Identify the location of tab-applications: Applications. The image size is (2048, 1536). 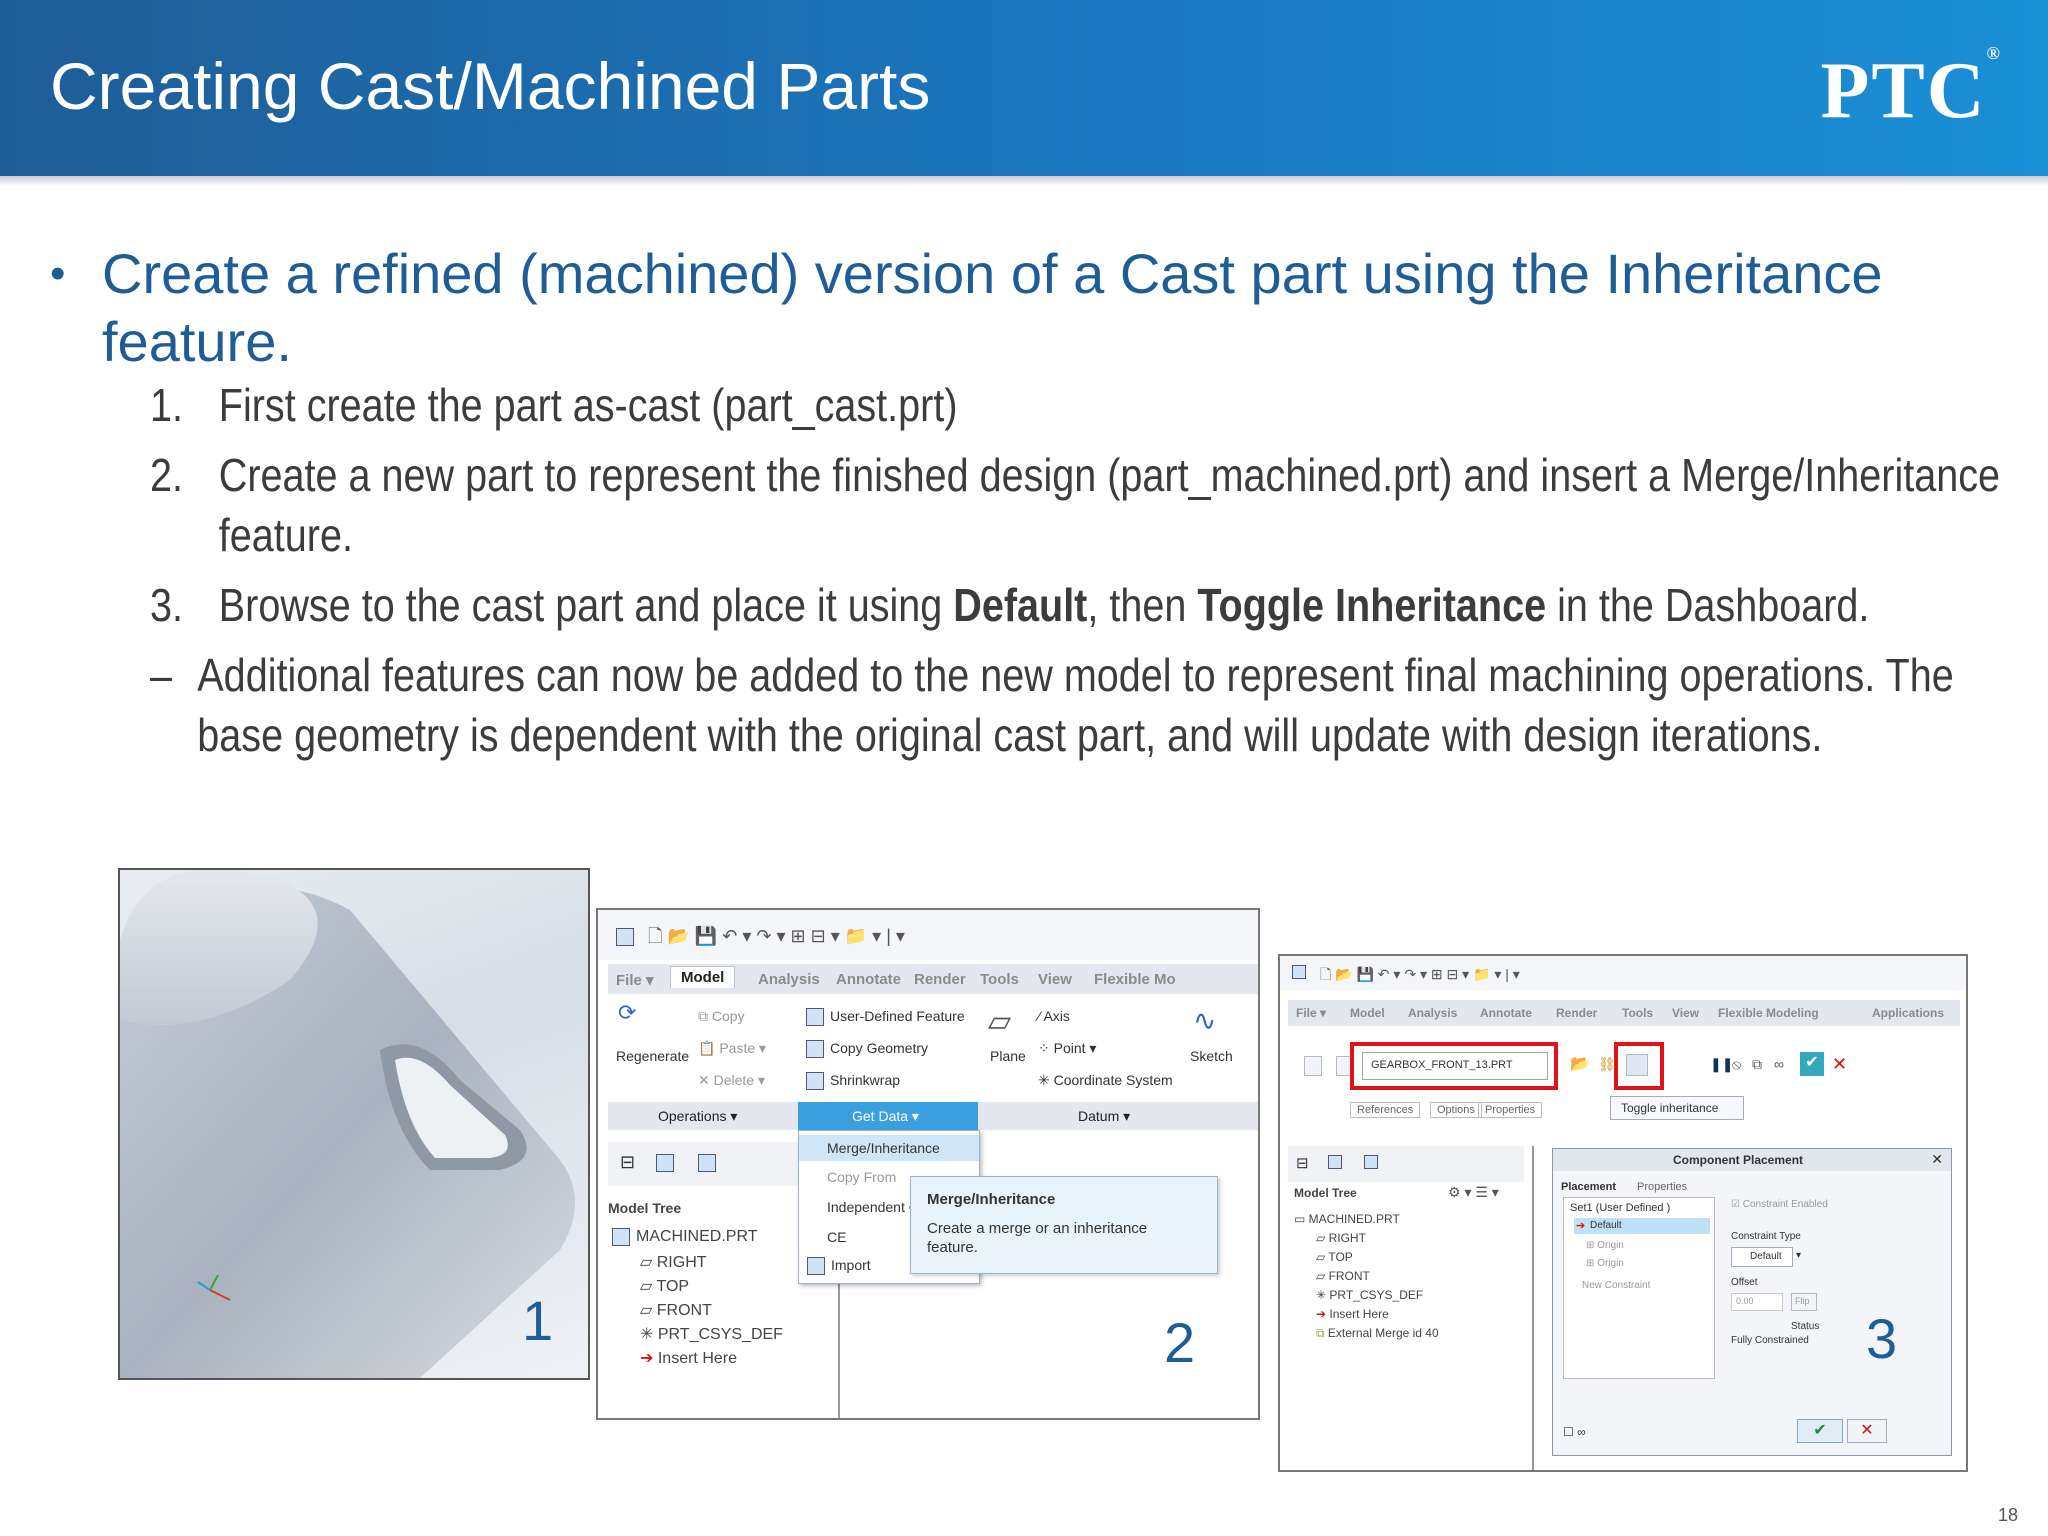
(1908, 1013).